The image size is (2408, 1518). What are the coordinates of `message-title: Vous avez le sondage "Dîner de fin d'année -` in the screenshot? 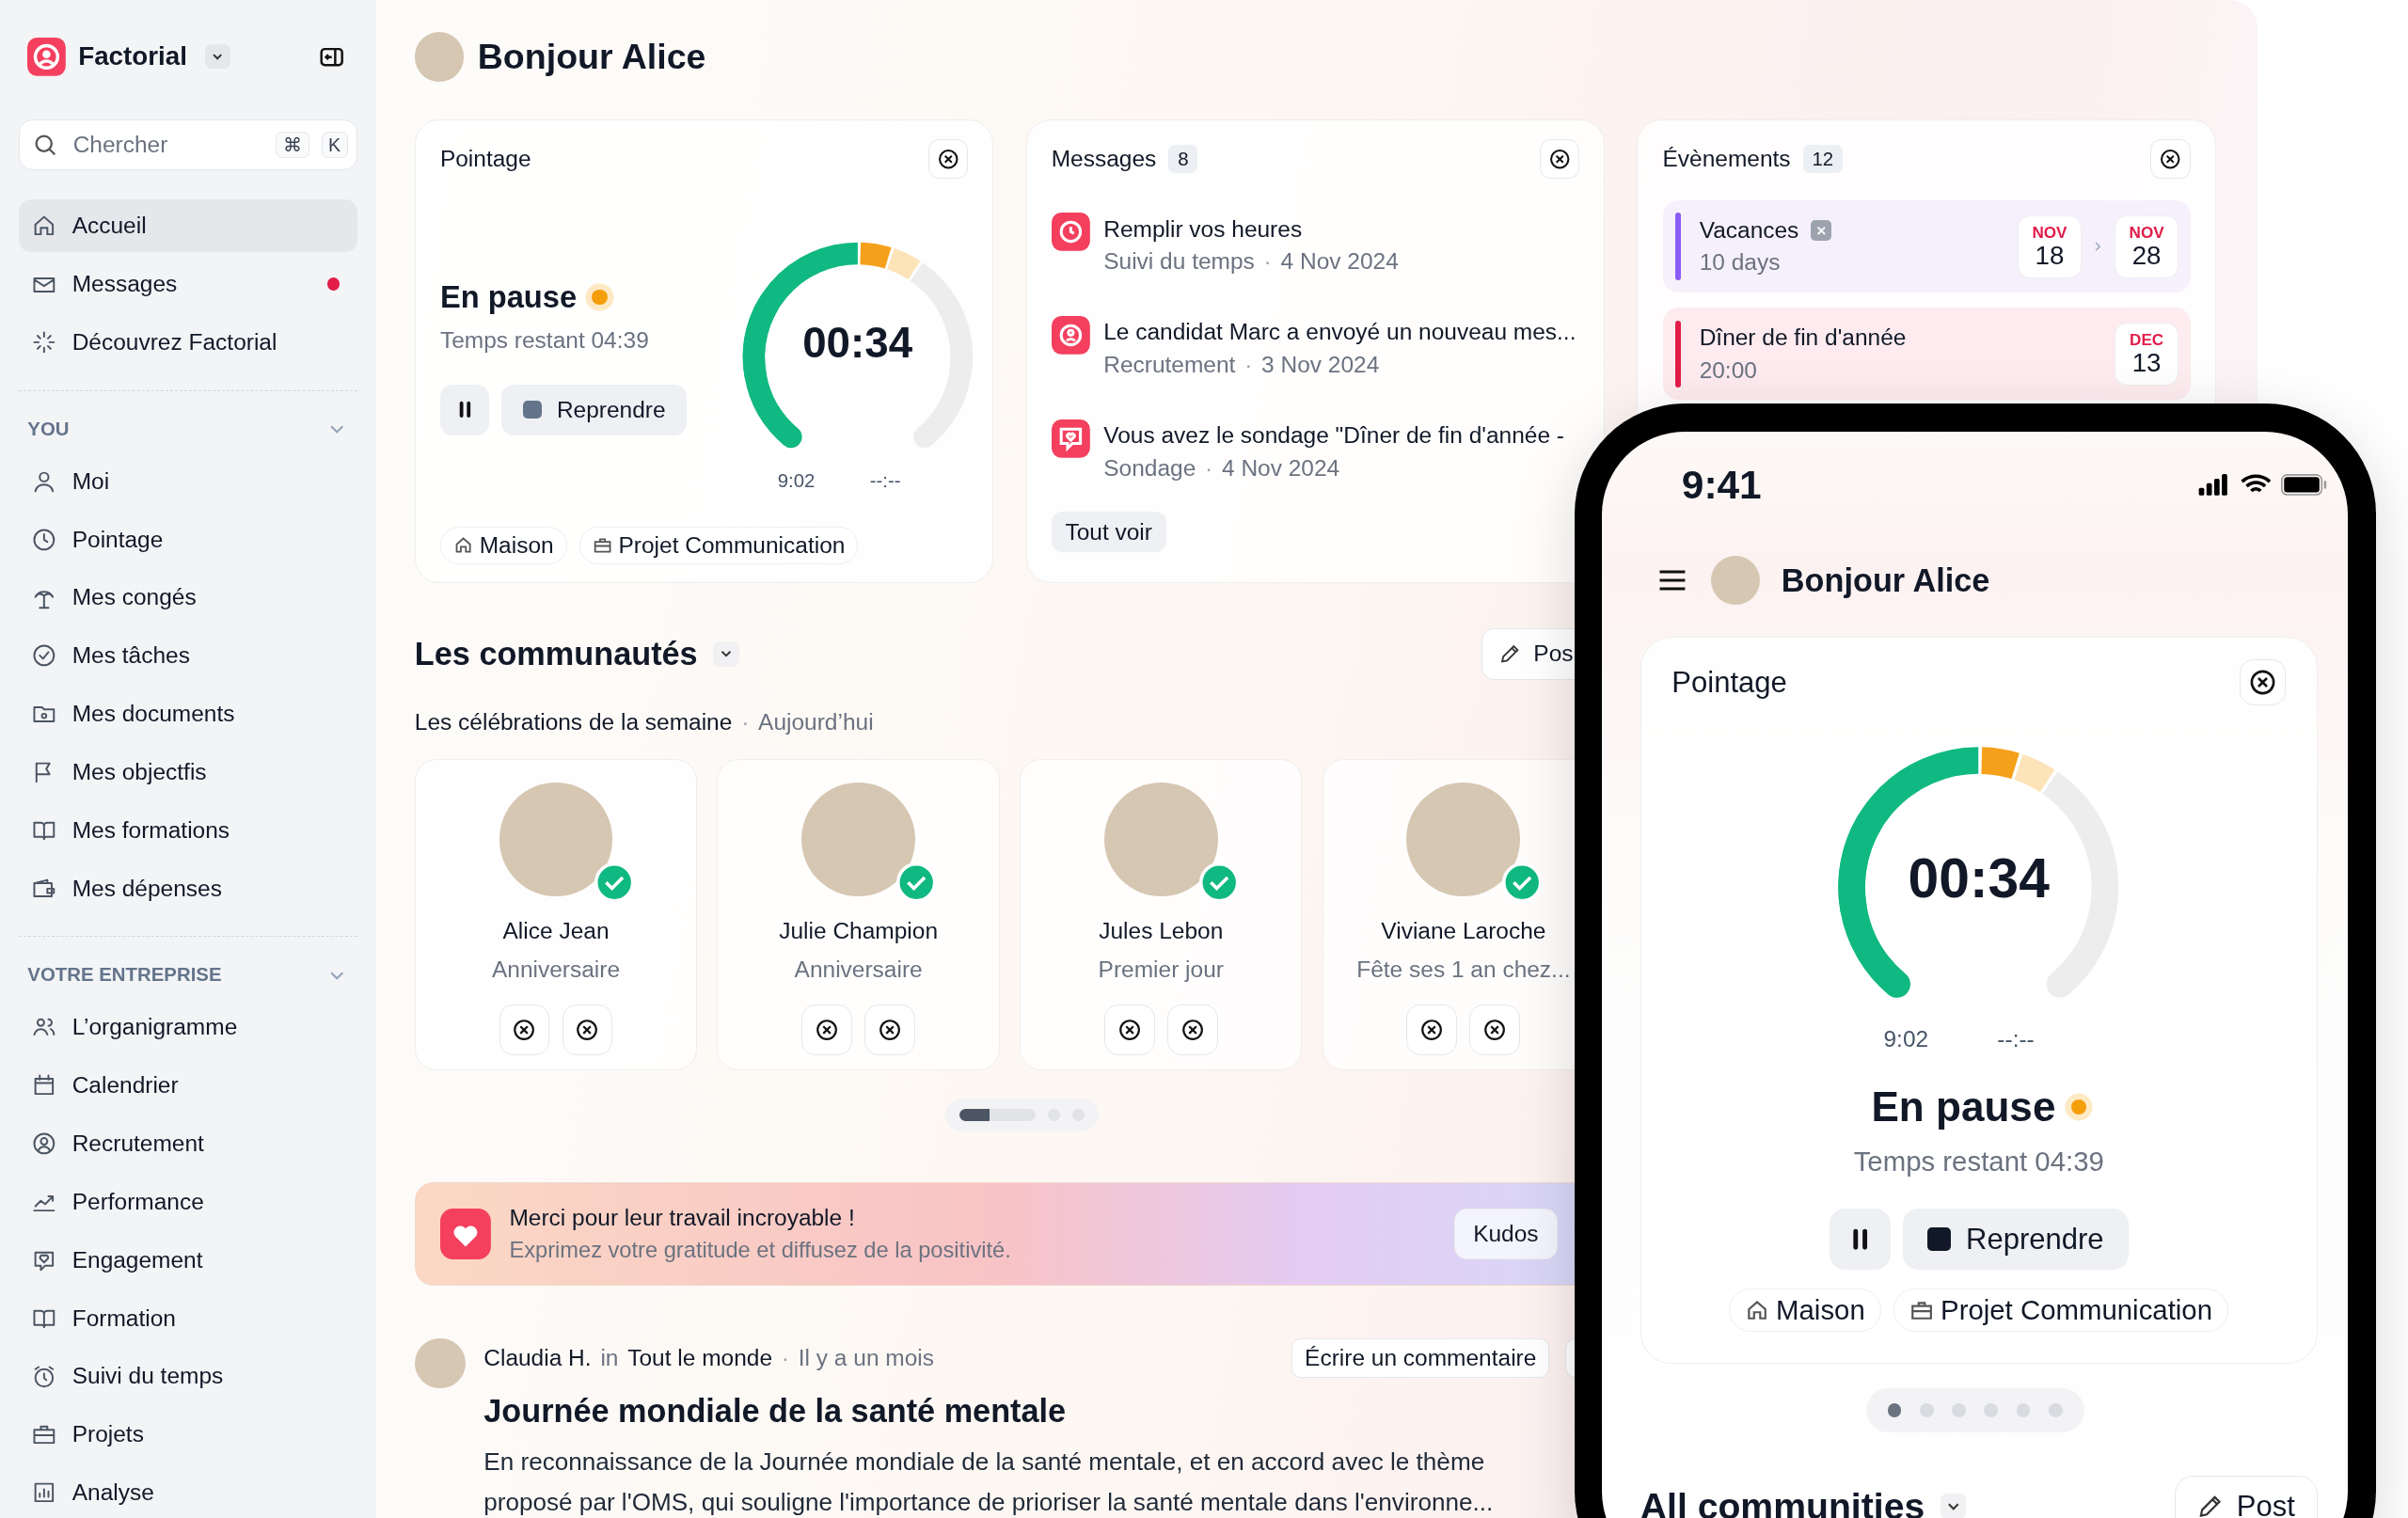 It's located at (1334, 436).